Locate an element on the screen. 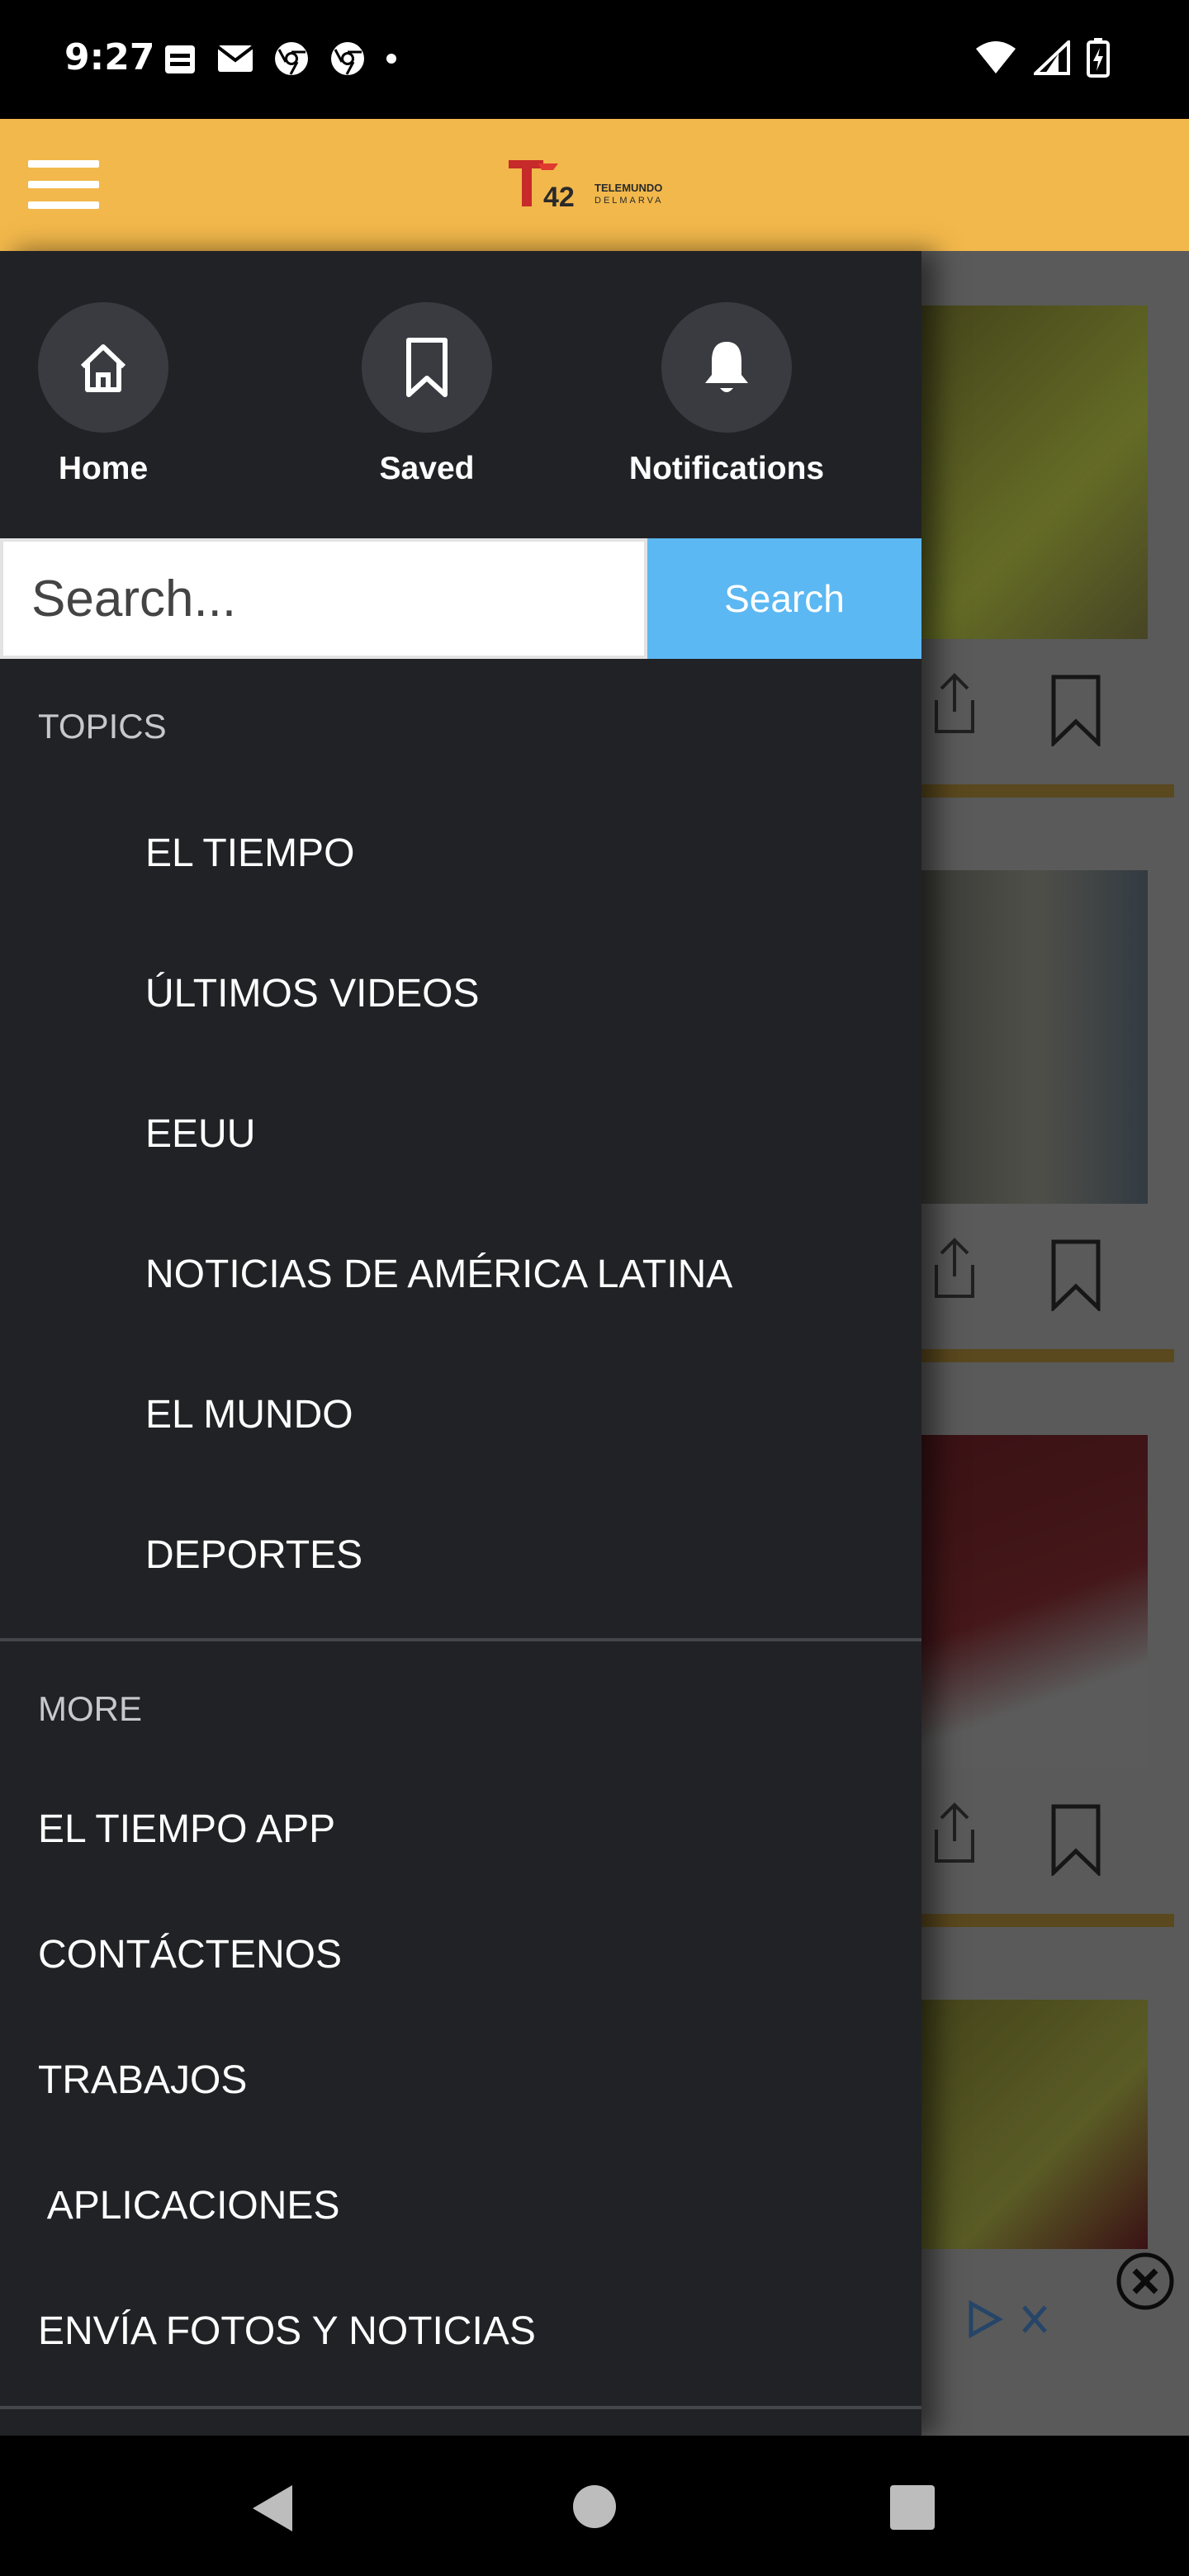  notification-icons is located at coordinates (280, 59).